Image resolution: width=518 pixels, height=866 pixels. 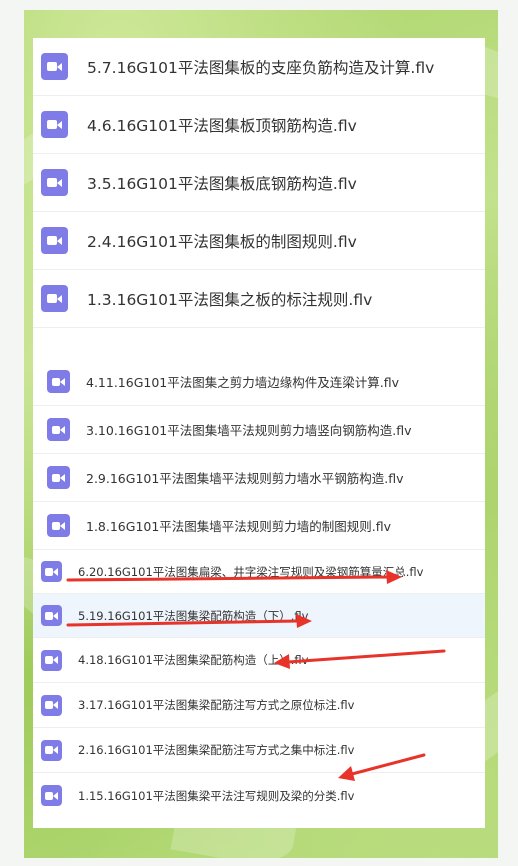 I want to click on file-row: 3.17.16G101平法图集梁配筋注写方式之原位标注.flv, so click(x=259, y=705).